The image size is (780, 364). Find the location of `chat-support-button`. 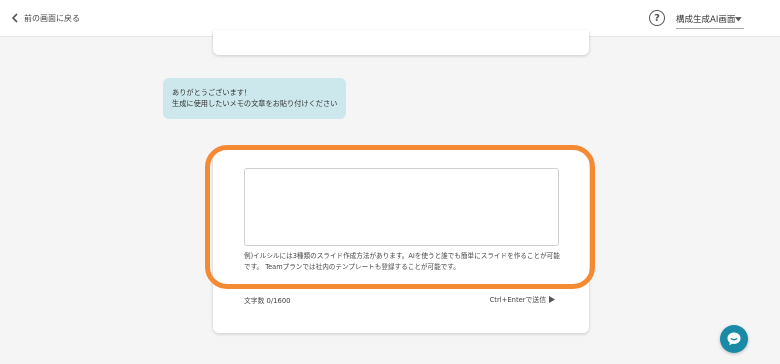

chat-support-button is located at coordinates (734, 339).